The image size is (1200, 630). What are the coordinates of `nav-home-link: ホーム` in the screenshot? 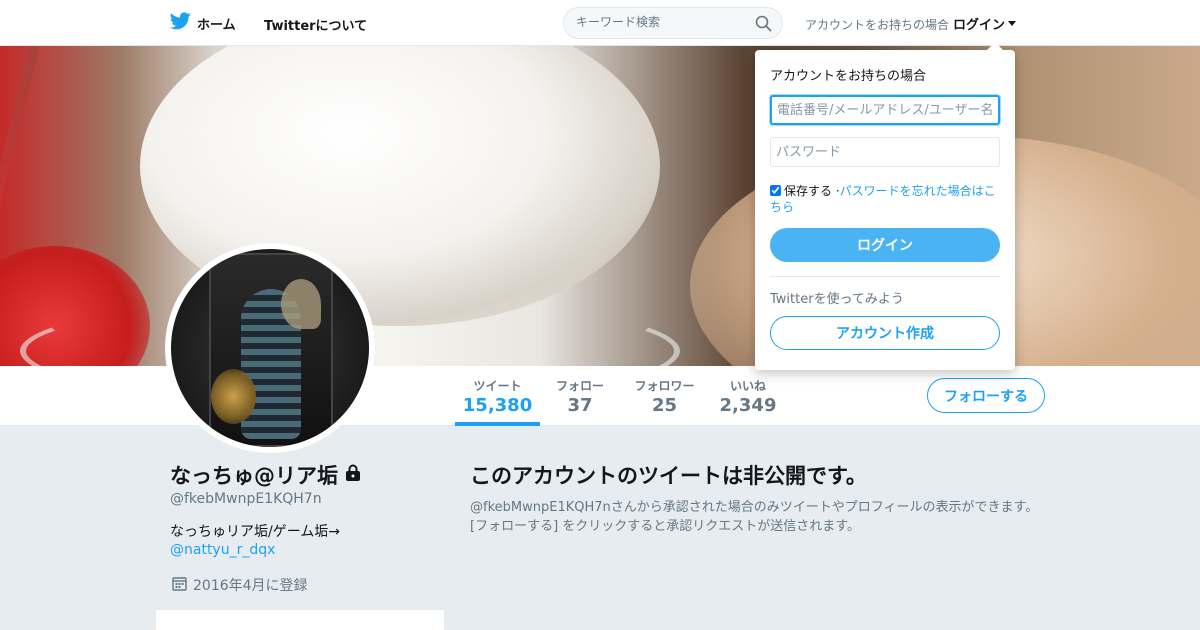 It's located at (202, 23).